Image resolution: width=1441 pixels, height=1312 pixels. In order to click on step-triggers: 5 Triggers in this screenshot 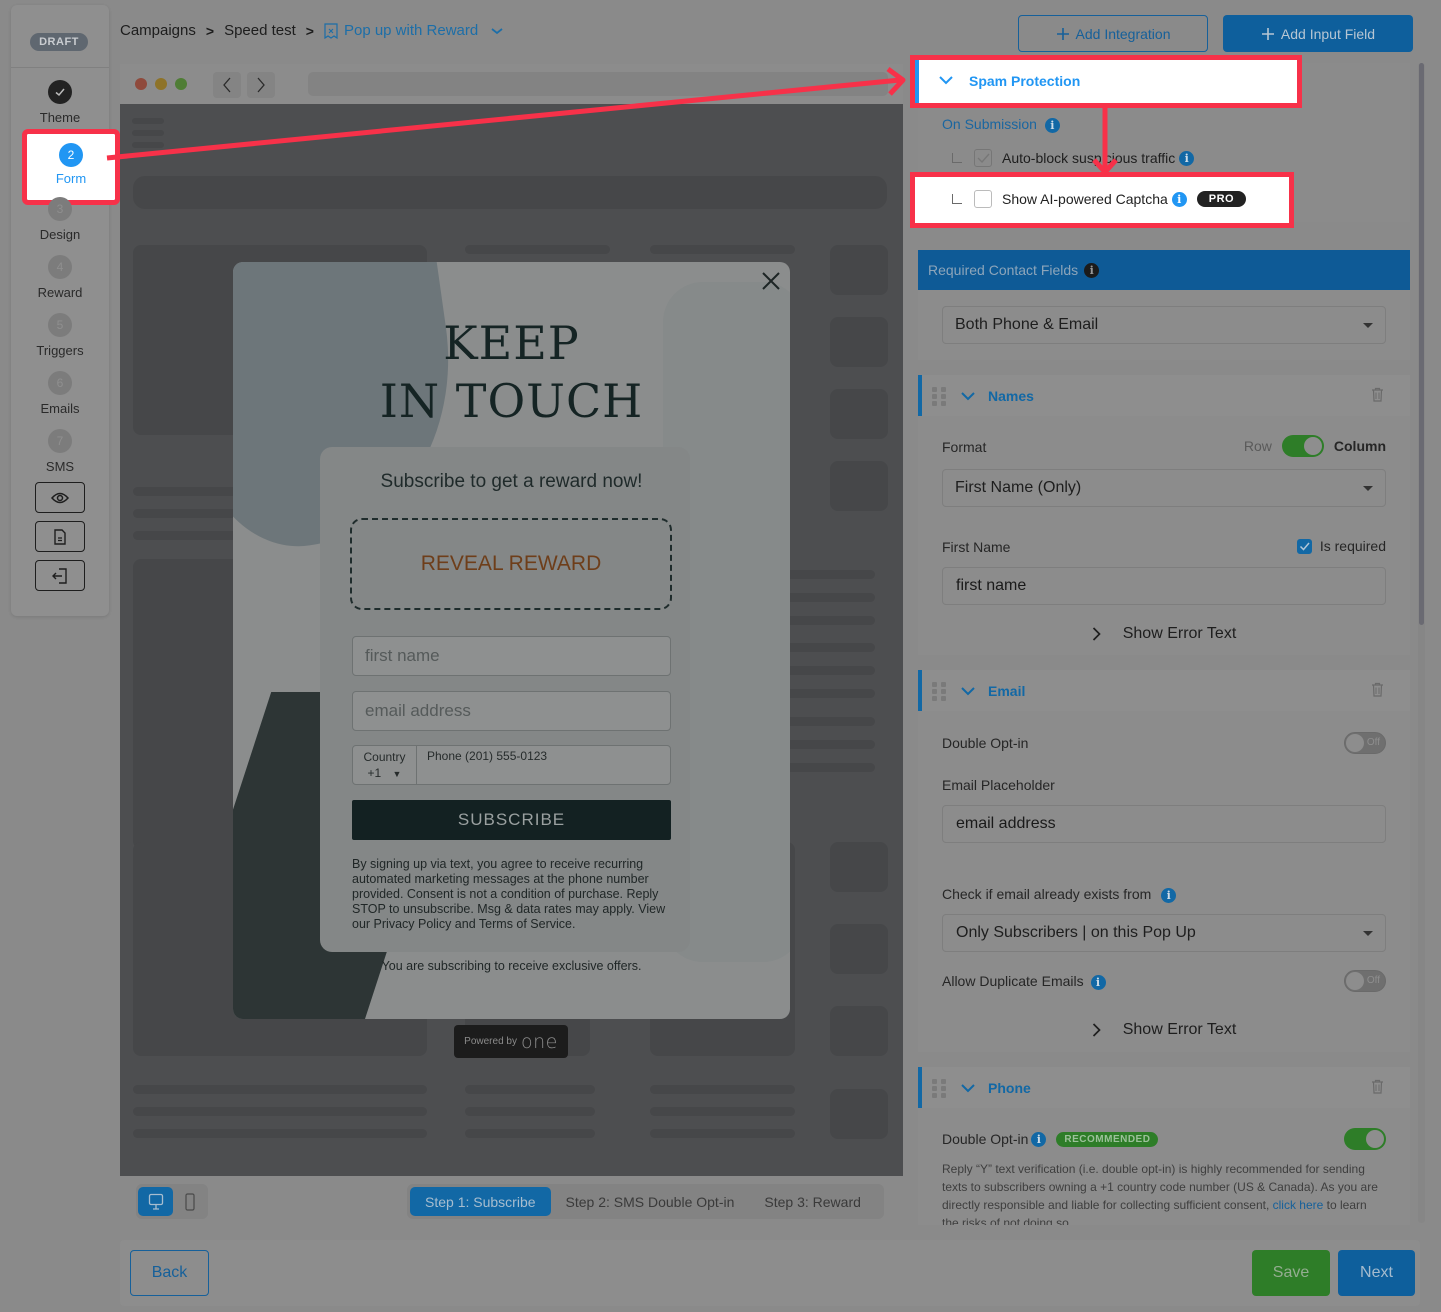, I will do `click(60, 335)`.